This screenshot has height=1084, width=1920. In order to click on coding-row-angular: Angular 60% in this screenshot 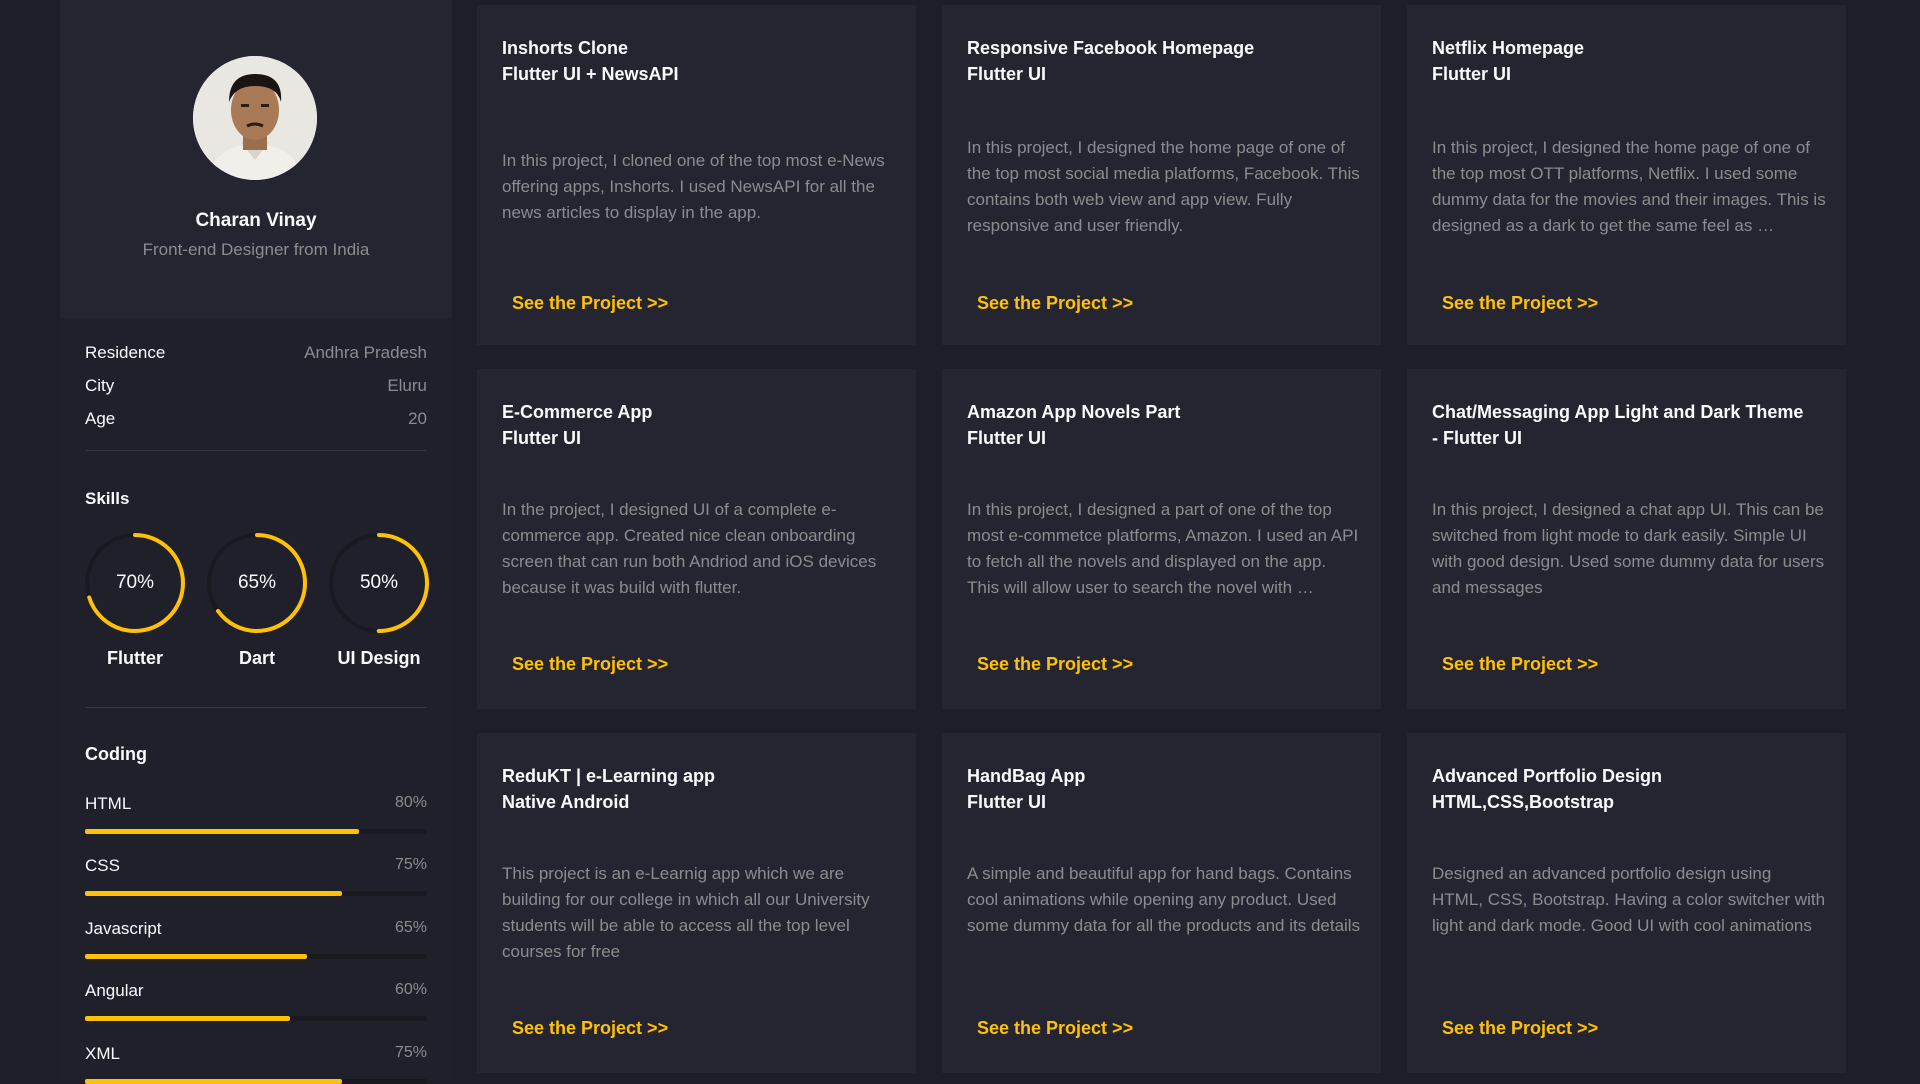, I will do `click(256, 1001)`.